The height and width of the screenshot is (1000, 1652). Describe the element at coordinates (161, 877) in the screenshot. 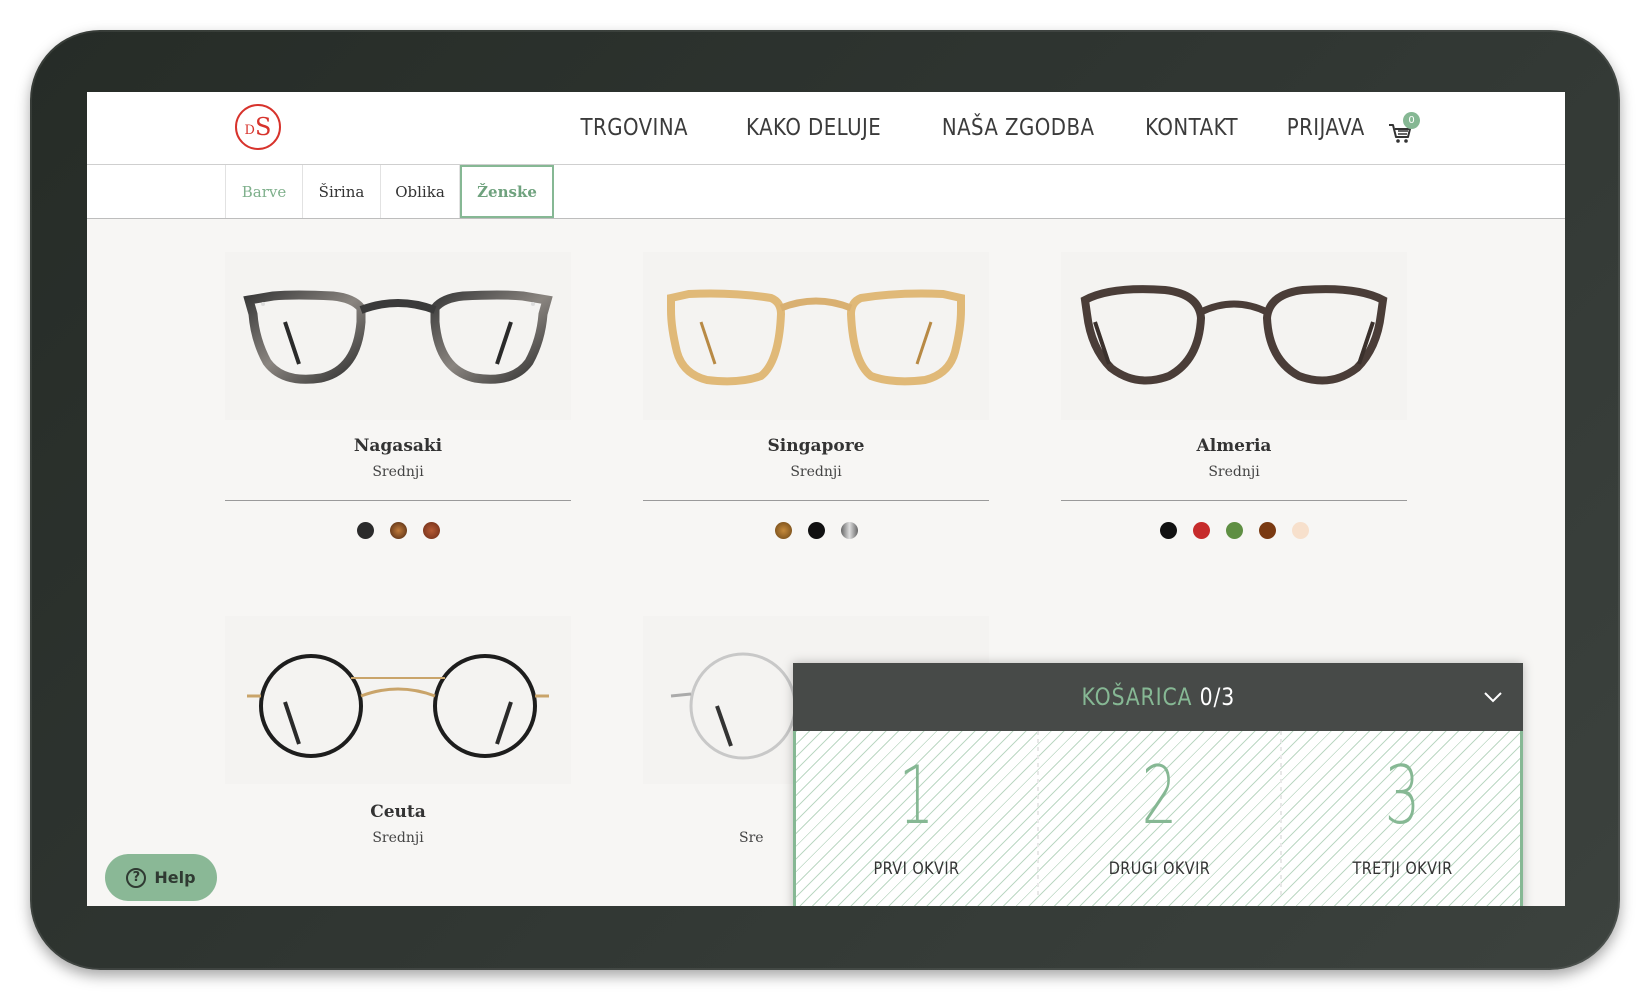

I see `help-button: ? Help` at that location.